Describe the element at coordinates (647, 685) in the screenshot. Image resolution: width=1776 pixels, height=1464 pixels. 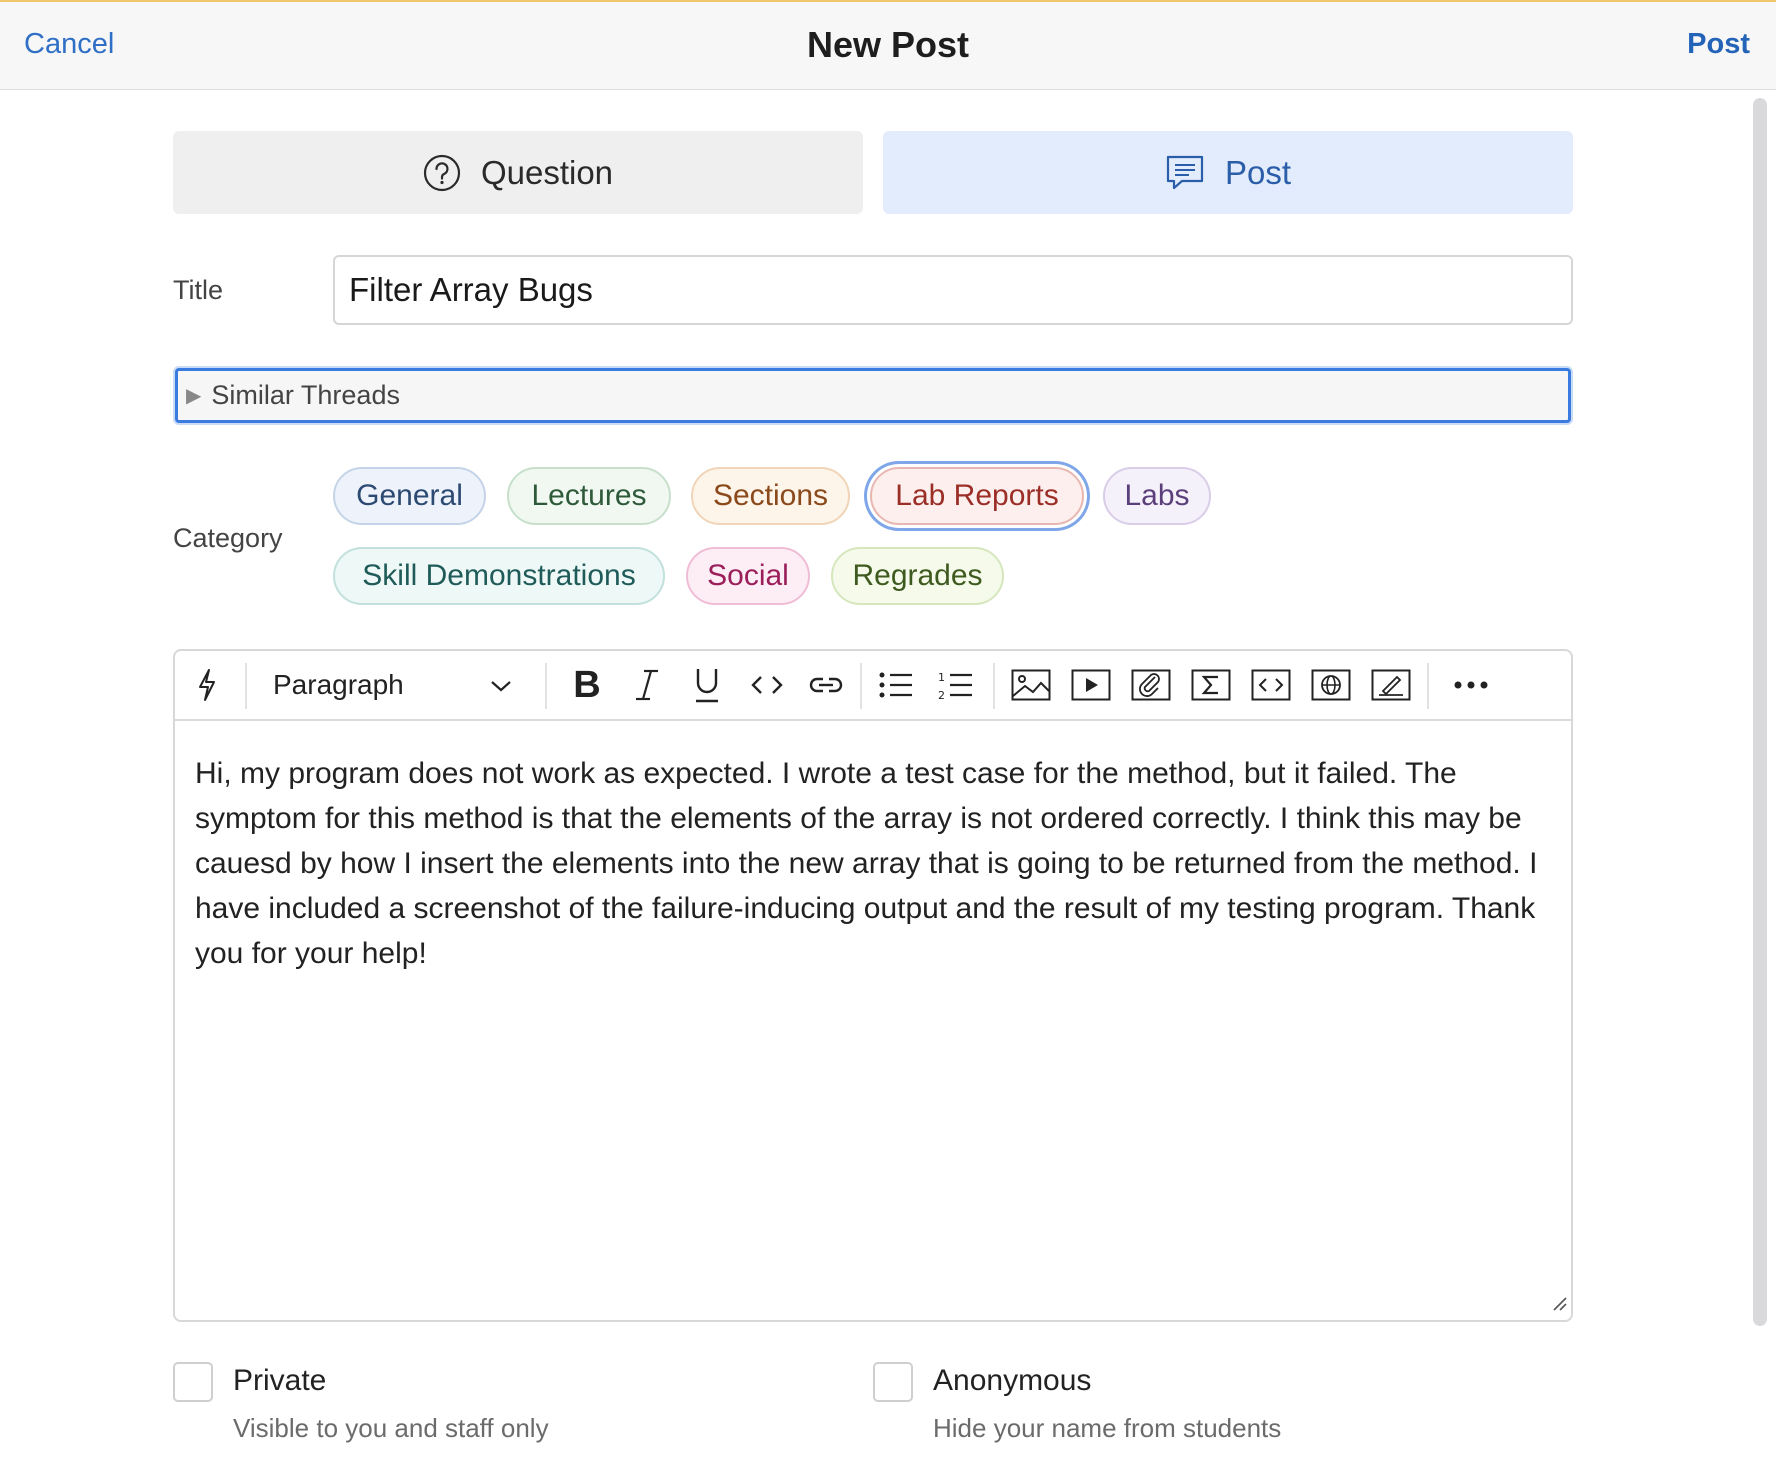
I see `italic-icon` at that location.